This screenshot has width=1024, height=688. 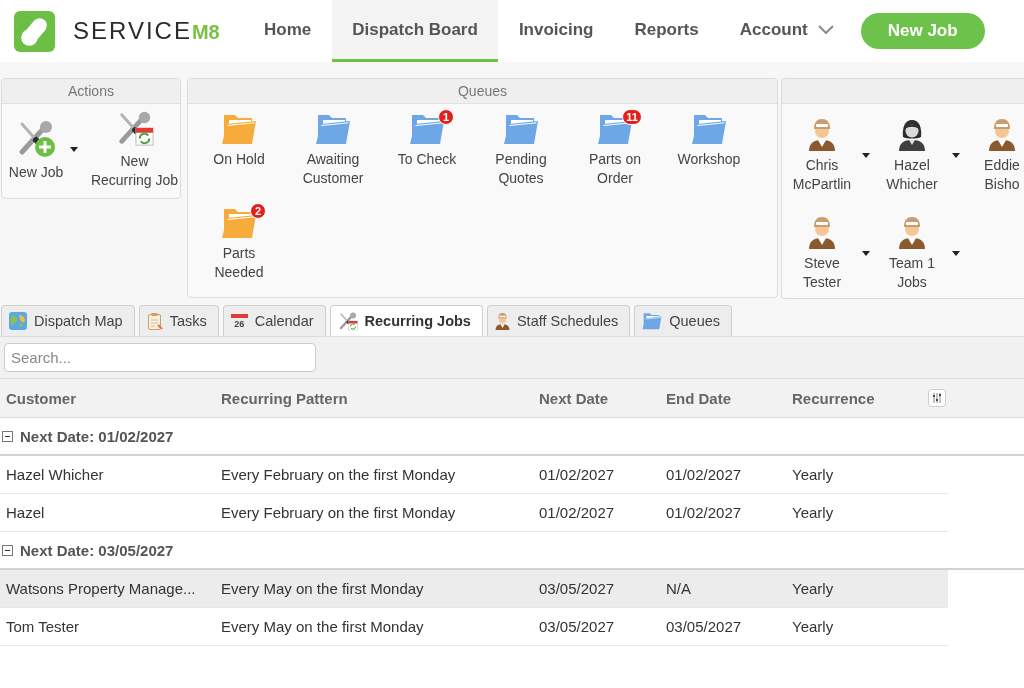 I want to click on queue-label: Parts Needed, so click(x=239, y=263).